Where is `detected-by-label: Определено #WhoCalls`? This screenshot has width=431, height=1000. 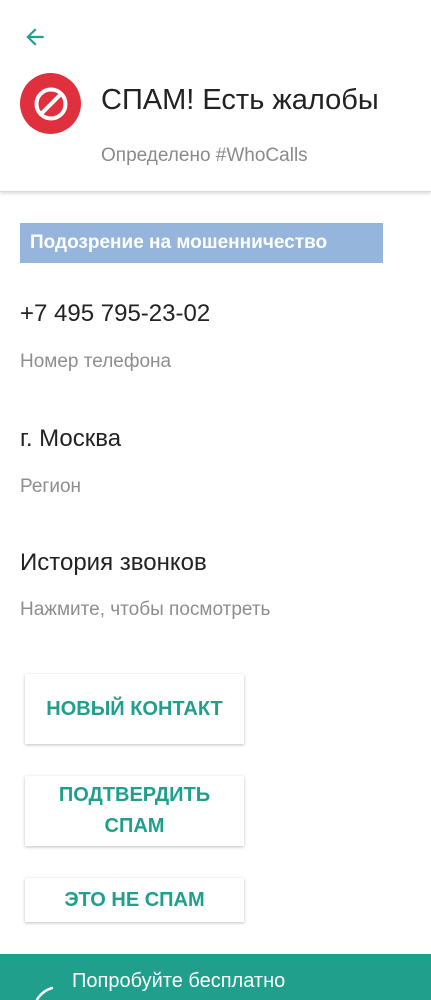
detected-by-label: Определено #WhoCalls is located at coordinates (204, 155).